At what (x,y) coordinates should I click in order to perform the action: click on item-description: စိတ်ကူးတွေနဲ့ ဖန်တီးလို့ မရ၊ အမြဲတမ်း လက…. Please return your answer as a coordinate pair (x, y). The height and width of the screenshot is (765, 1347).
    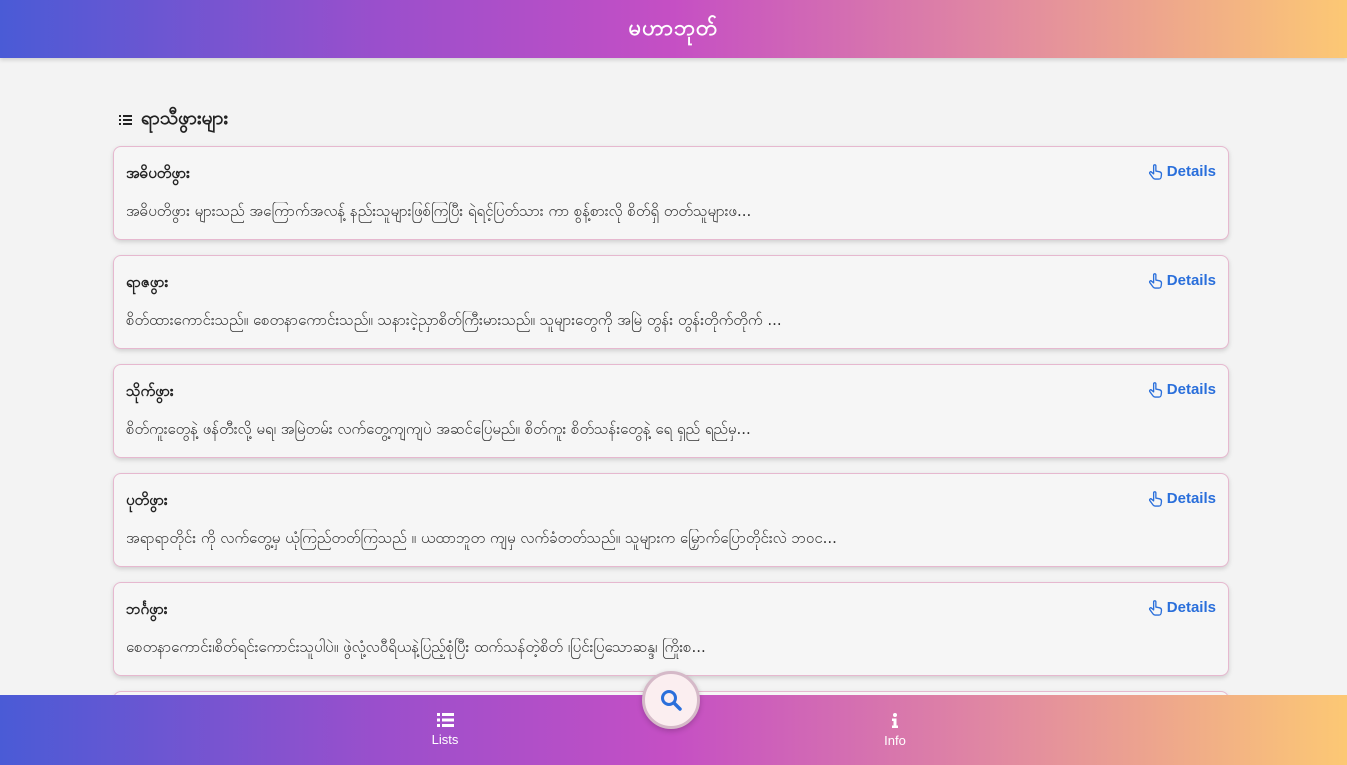
    Looking at the image, I should click on (438, 429).